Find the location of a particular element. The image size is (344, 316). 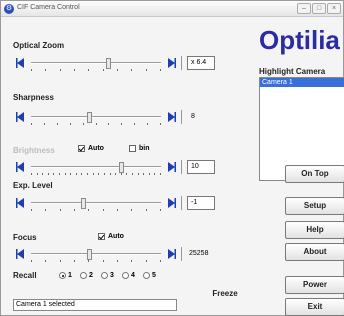

brightness-bin-label: bin is located at coordinates (144, 148).